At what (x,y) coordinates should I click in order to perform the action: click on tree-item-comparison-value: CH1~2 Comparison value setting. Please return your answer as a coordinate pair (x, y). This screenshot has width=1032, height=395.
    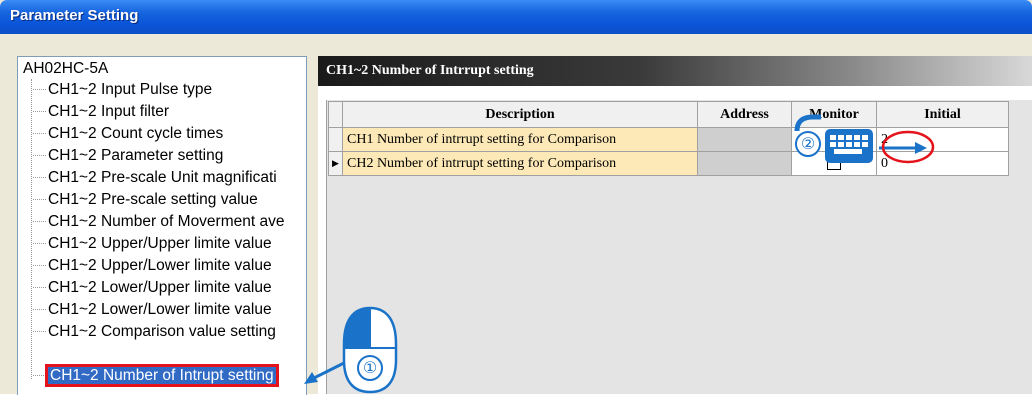
    Looking at the image, I should click on (154, 332).